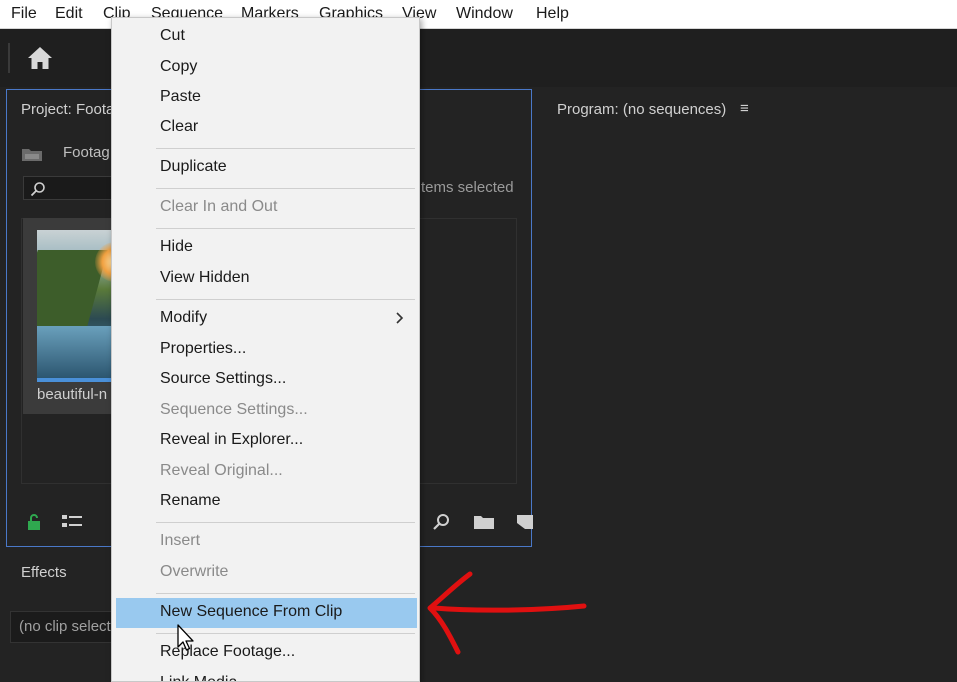  I want to click on menu-item-label: Hide, so click(176, 246).